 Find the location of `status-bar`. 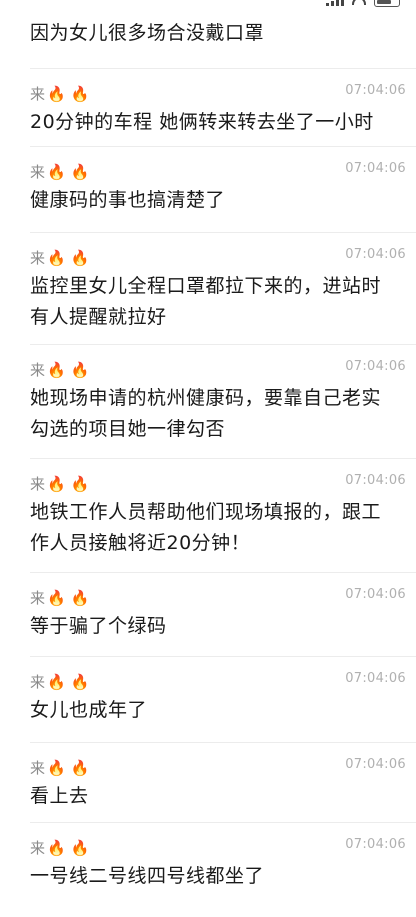

status-bar is located at coordinates (208, 6).